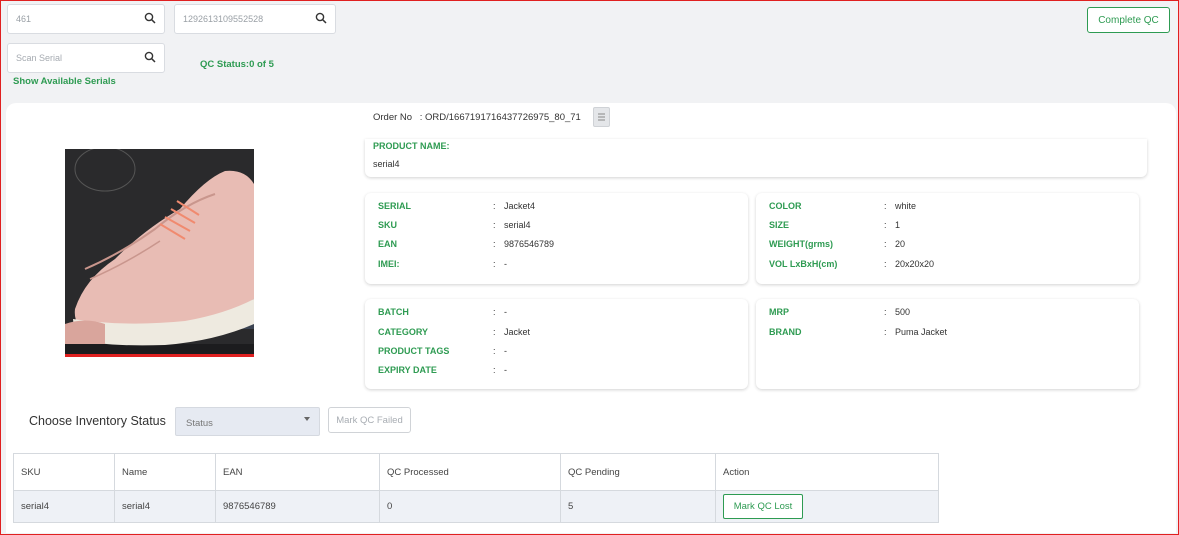  Describe the element at coordinates (898, 225) in the screenshot. I see `detail-value: 1` at that location.